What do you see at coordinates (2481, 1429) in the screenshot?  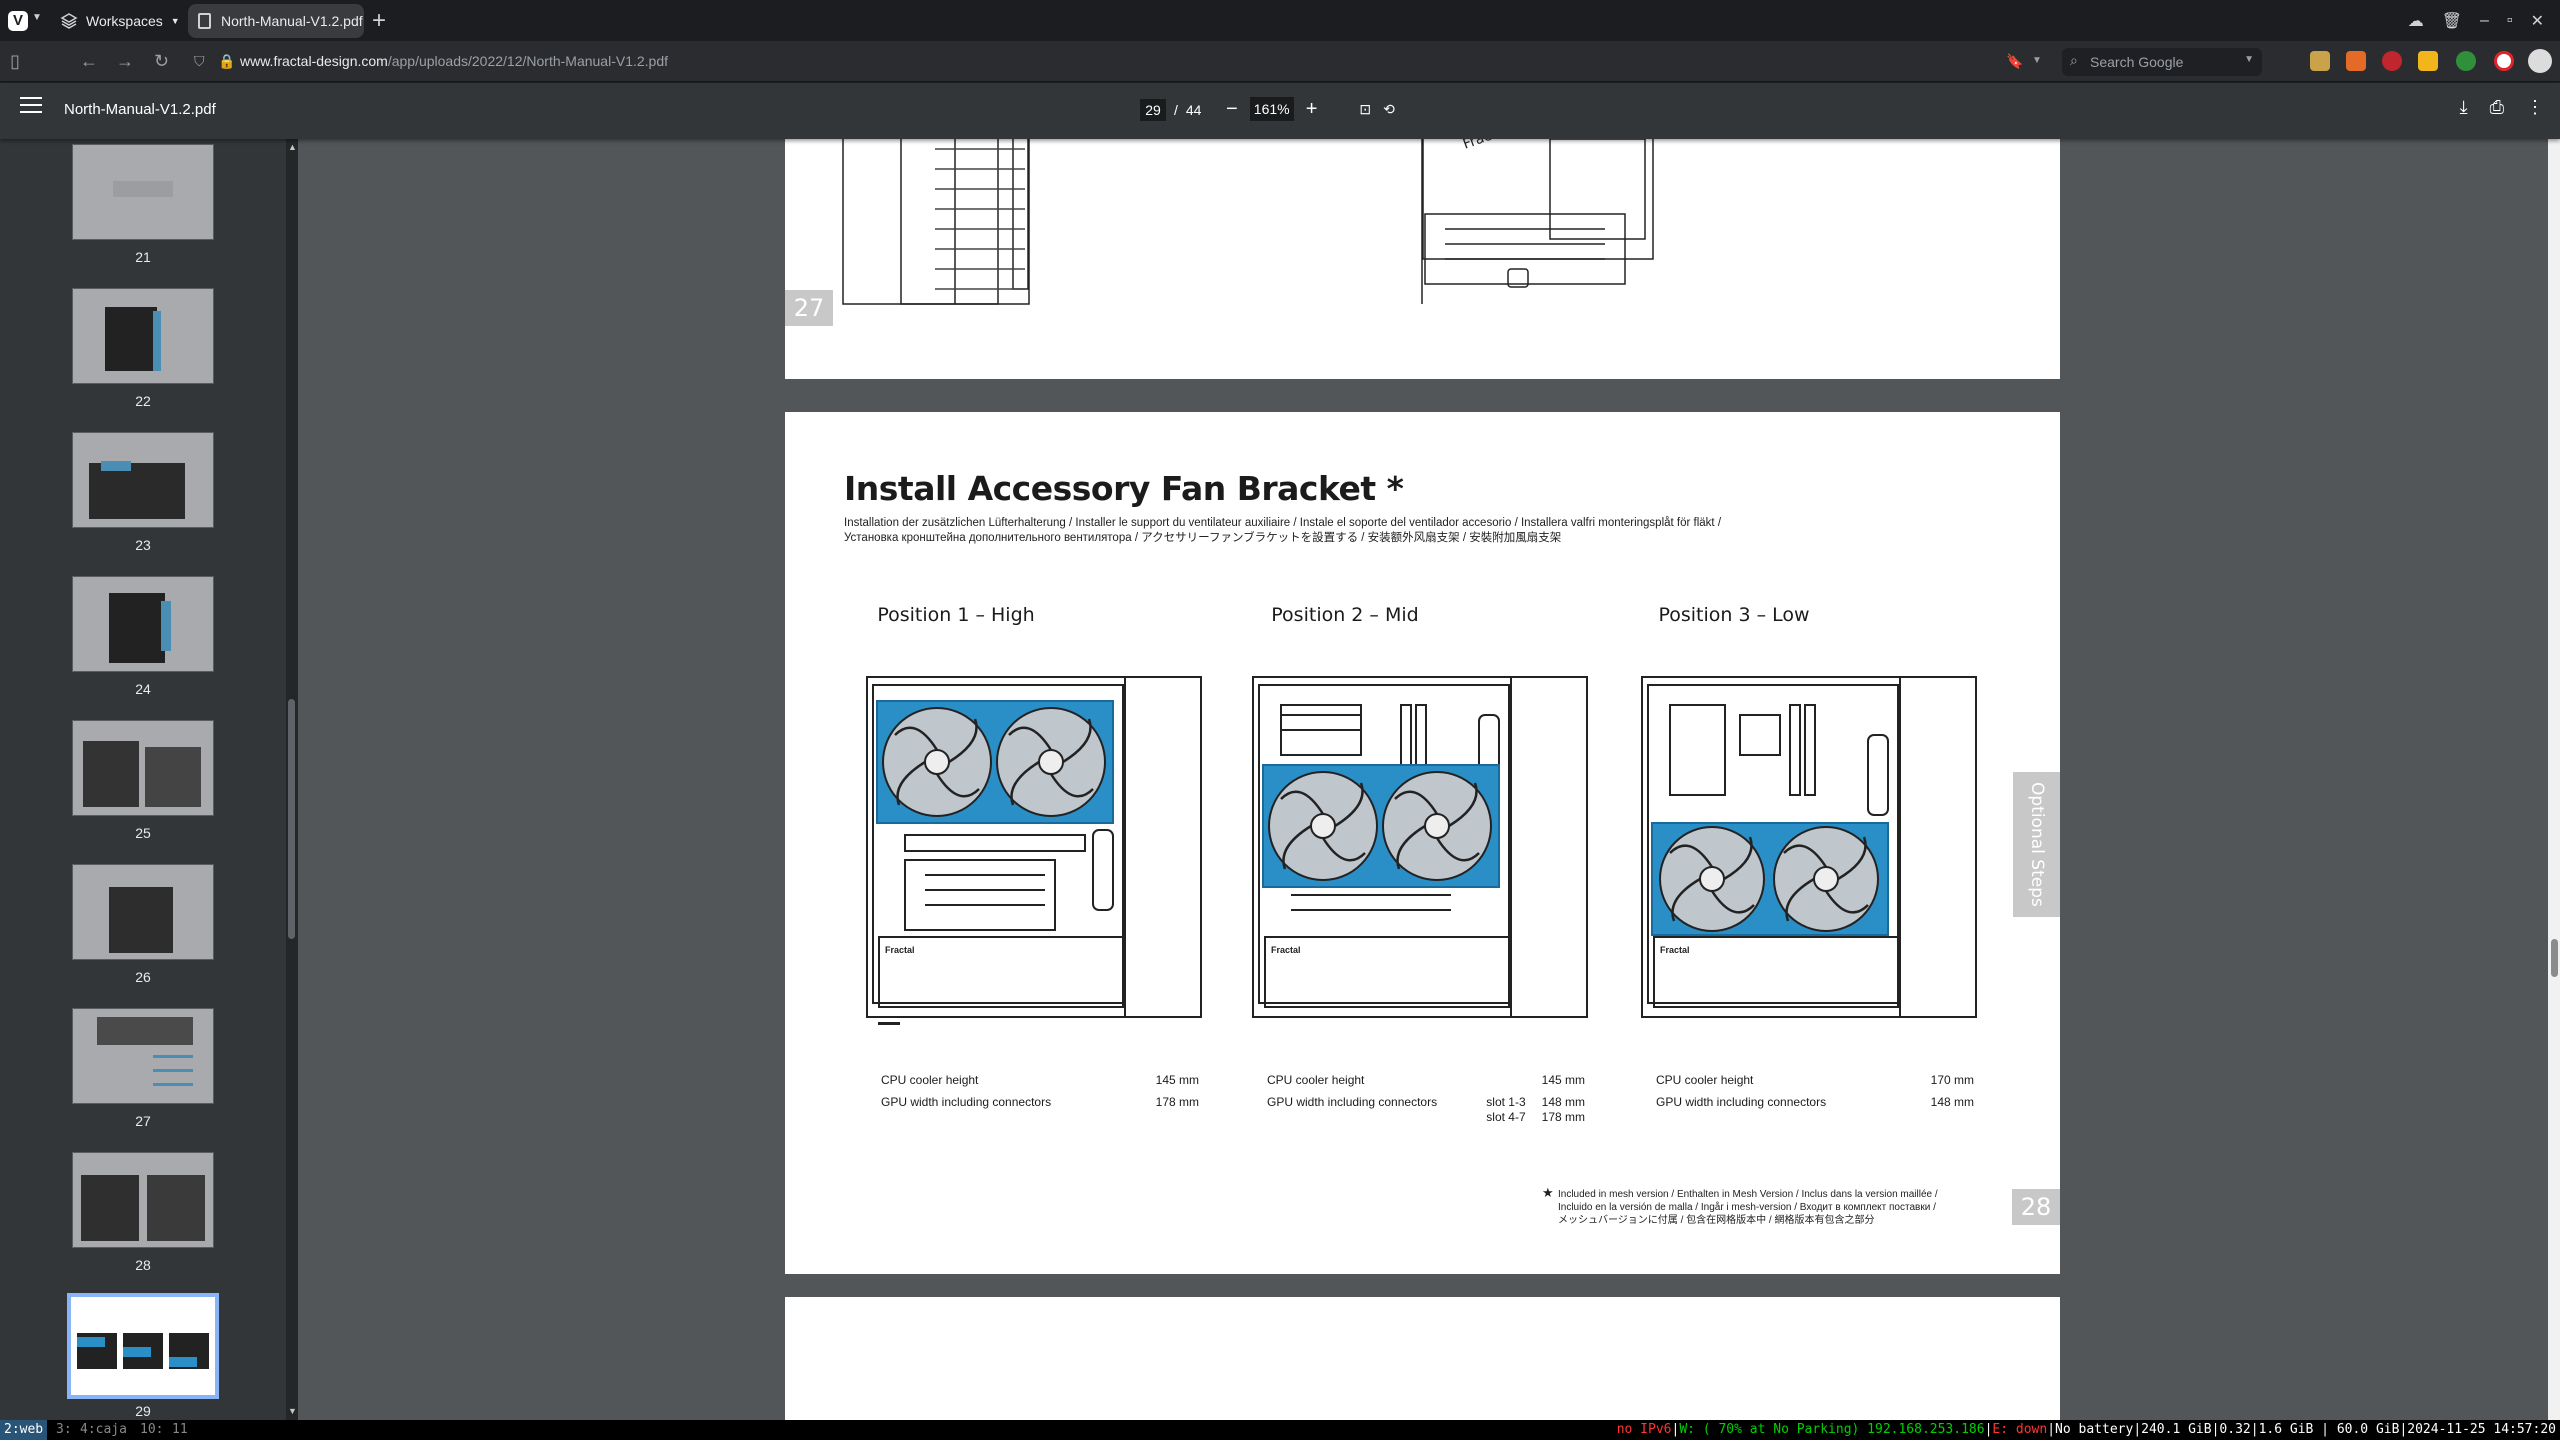 I see `datetime: 2024-11-25 14:57:20` at bounding box center [2481, 1429].